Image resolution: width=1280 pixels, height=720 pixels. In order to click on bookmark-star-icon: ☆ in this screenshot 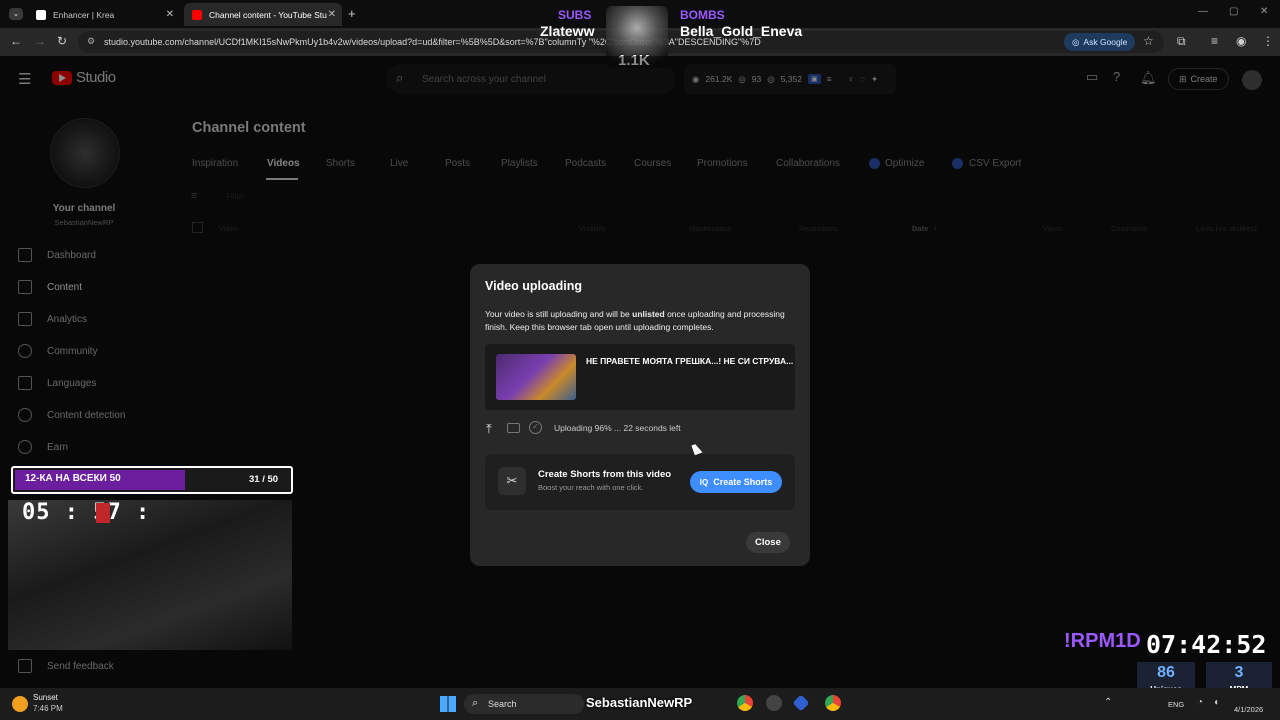, I will do `click(1148, 41)`.